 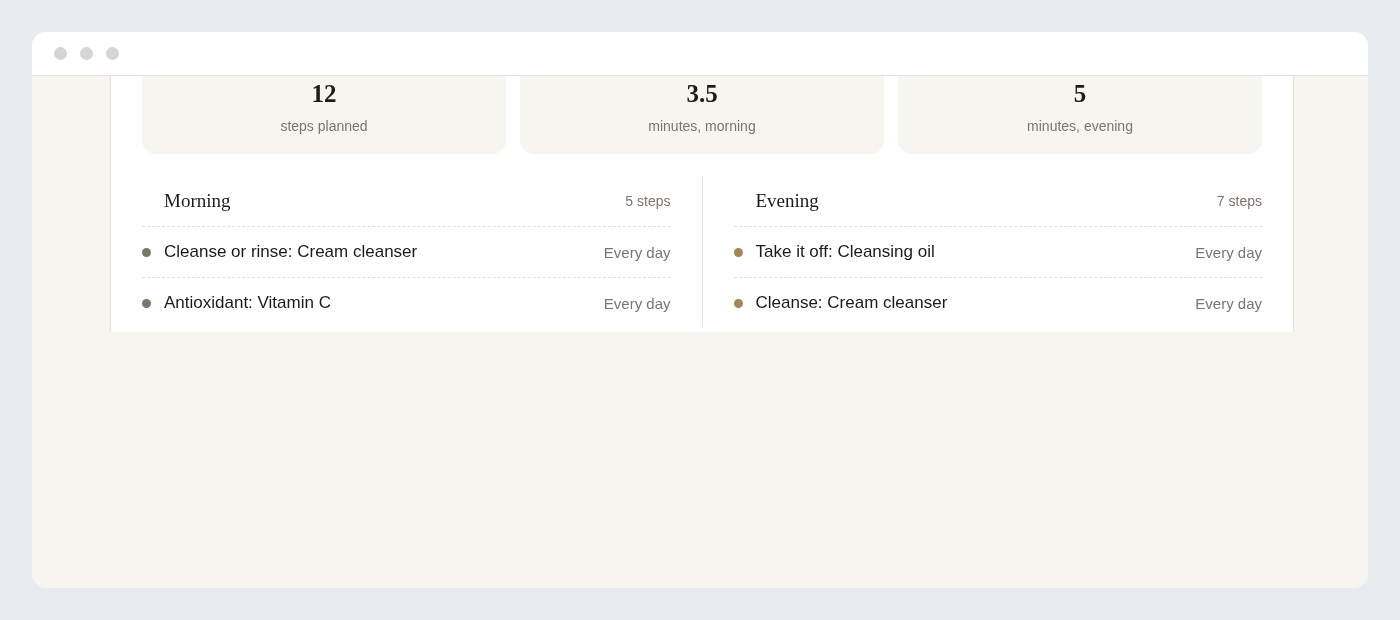 What do you see at coordinates (787, 201) in the screenshot?
I see `routine-title: Evening` at bounding box center [787, 201].